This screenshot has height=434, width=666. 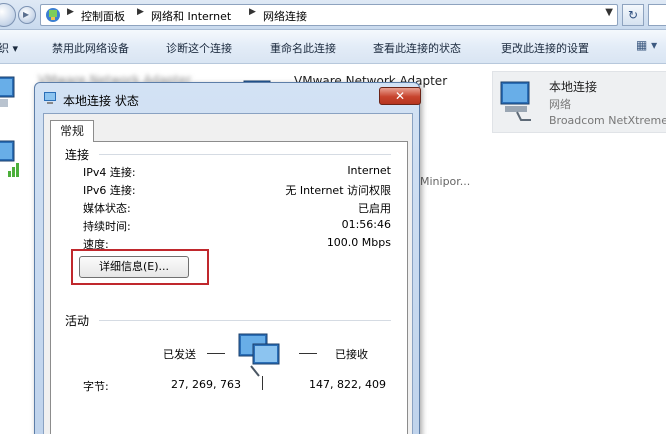 What do you see at coordinates (579, 102) in the screenshot?
I see `local-connection-item: 本地连接 网络 Broadcom NetXtreme` at bounding box center [579, 102].